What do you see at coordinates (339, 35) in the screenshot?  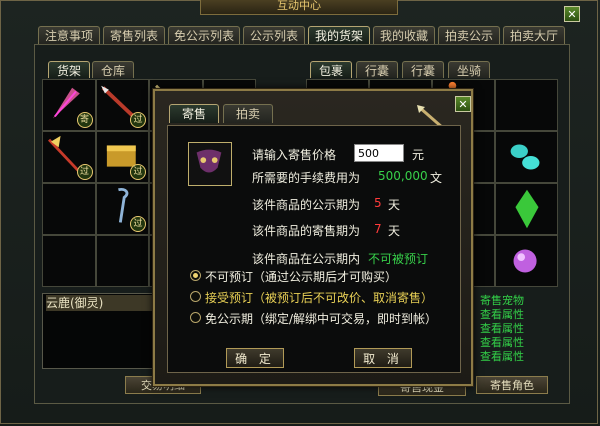 I see `tab-my-shelf: 我的货架` at bounding box center [339, 35].